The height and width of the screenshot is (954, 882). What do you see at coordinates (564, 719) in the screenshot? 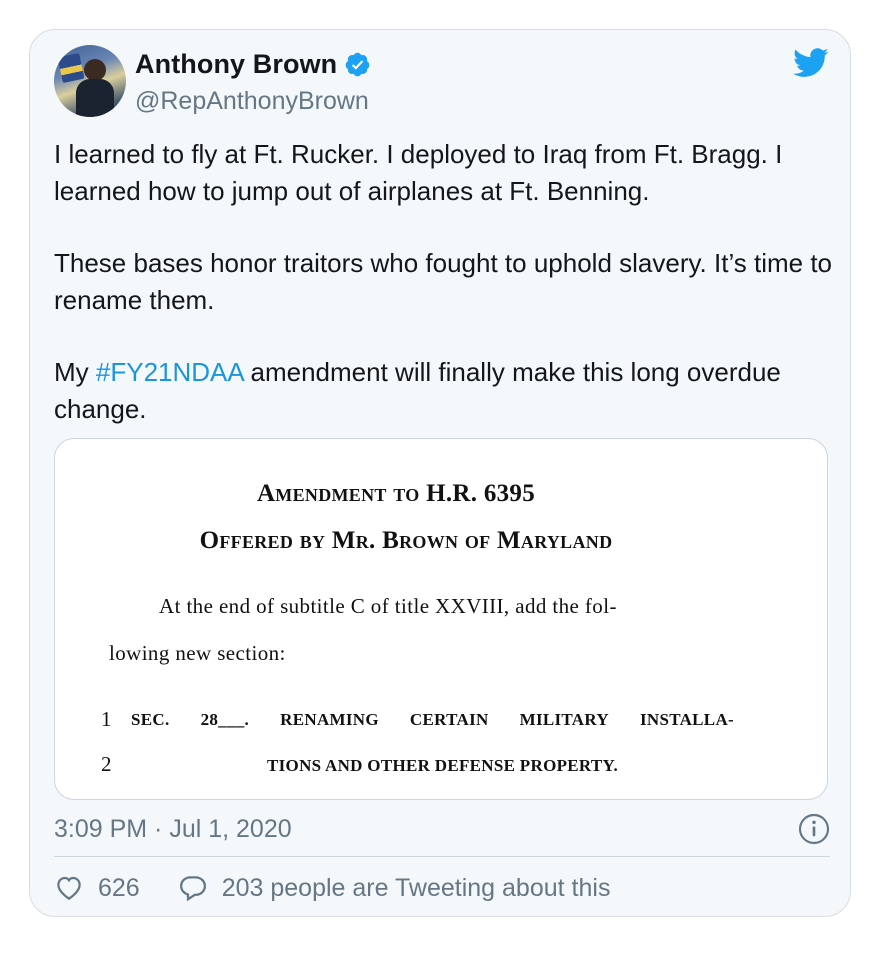
I see `section-word: MILITARY` at bounding box center [564, 719].